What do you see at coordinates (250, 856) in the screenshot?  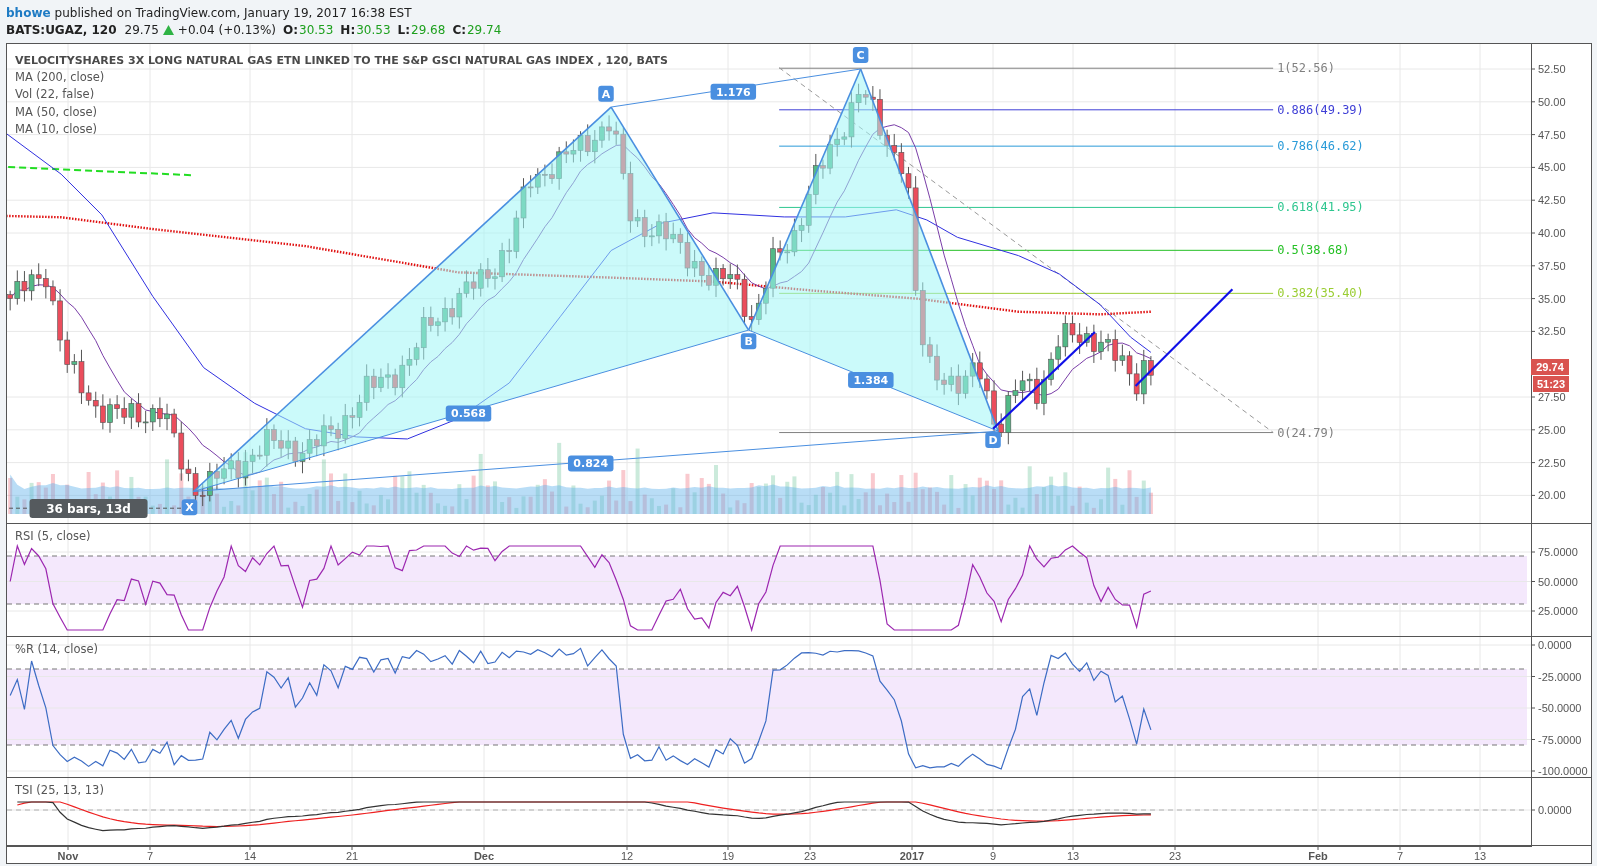 I see `time-label: 14` at bounding box center [250, 856].